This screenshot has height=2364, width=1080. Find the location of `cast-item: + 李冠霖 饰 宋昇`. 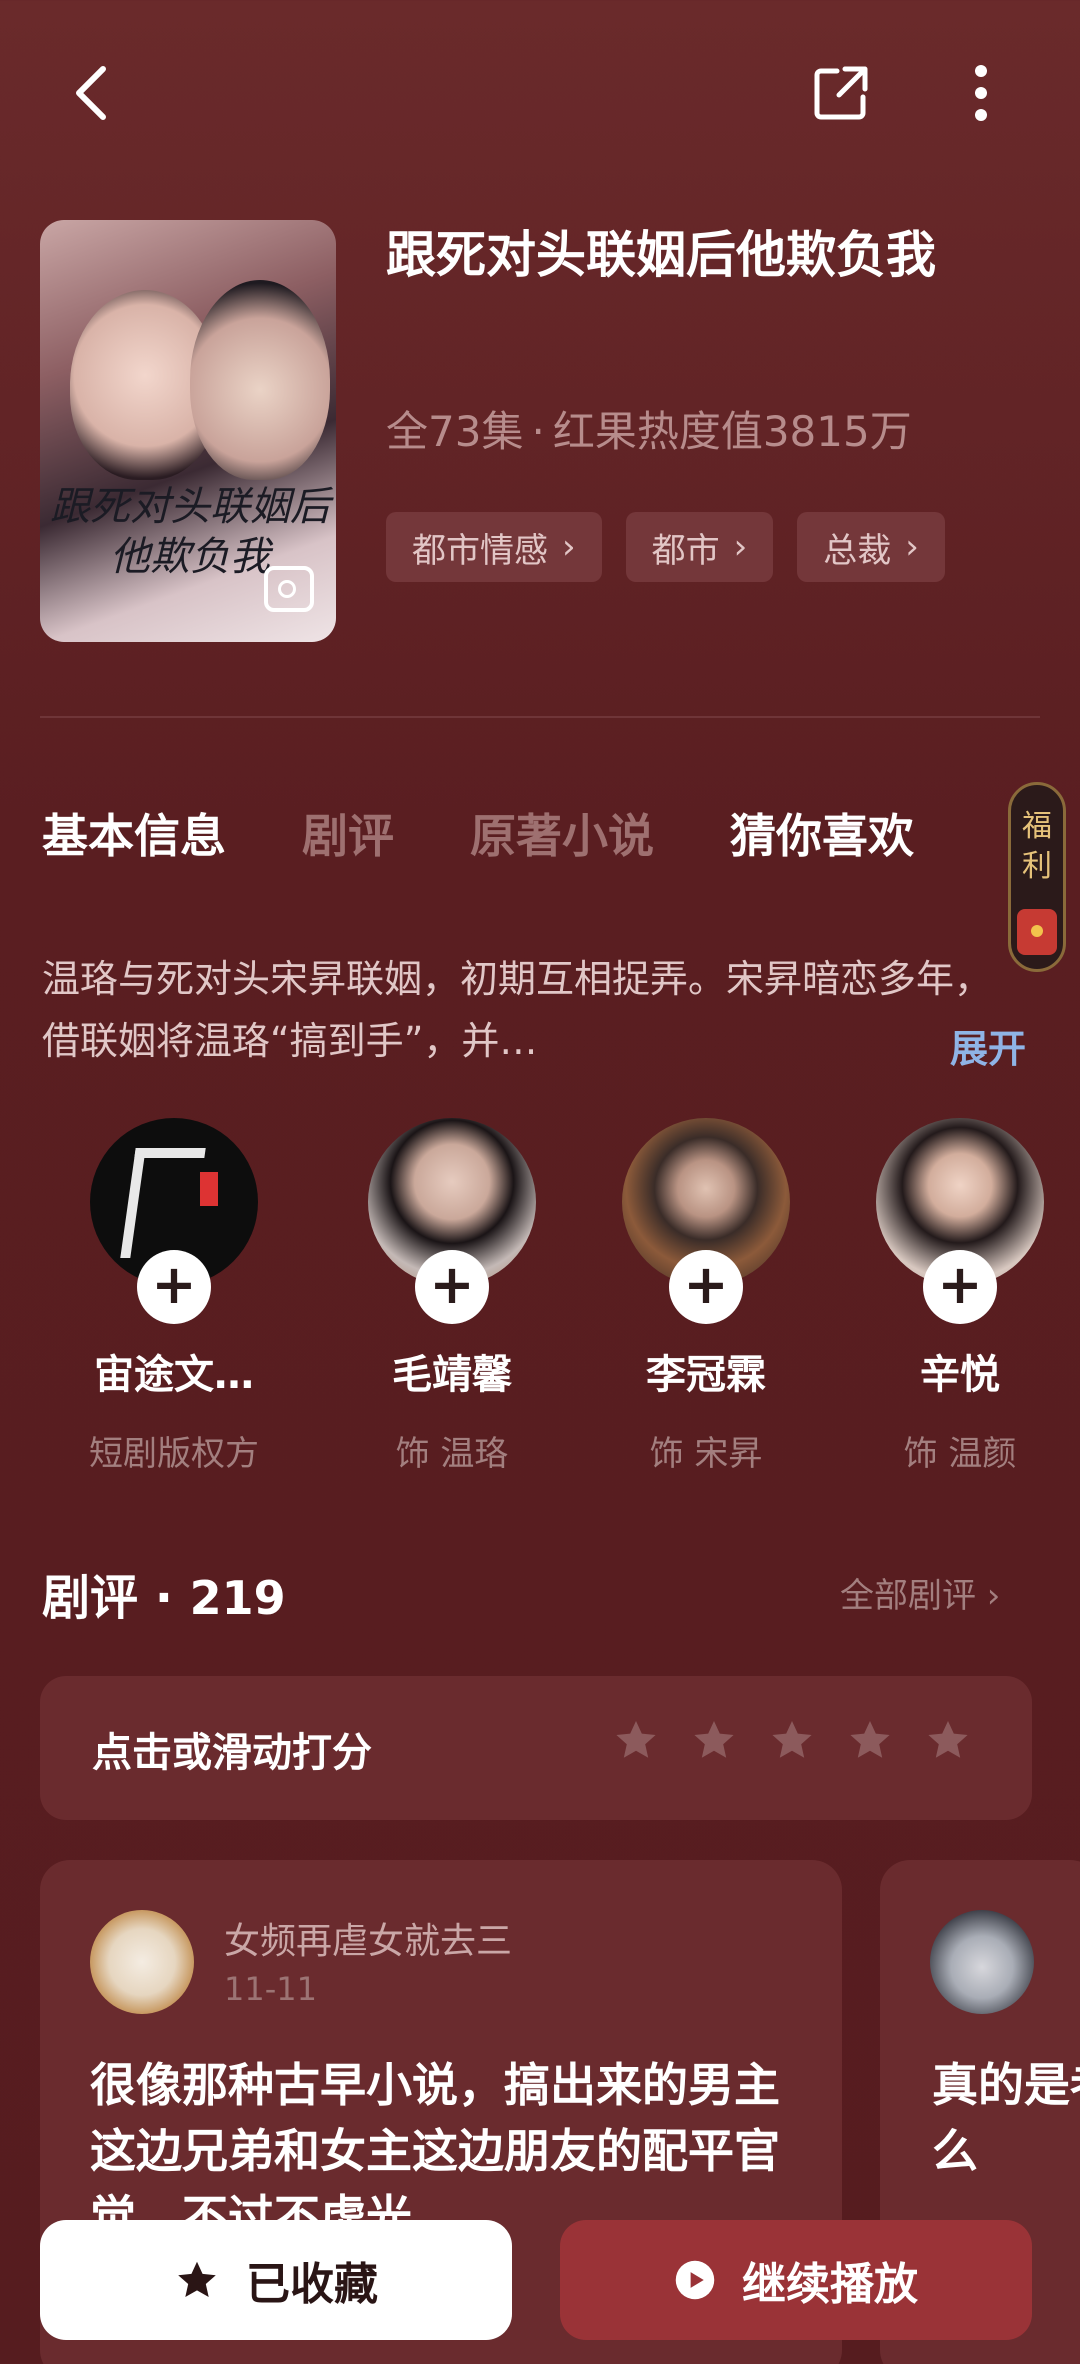

cast-item: + 李冠霖 饰 宋昇 is located at coordinates (706, 1296).